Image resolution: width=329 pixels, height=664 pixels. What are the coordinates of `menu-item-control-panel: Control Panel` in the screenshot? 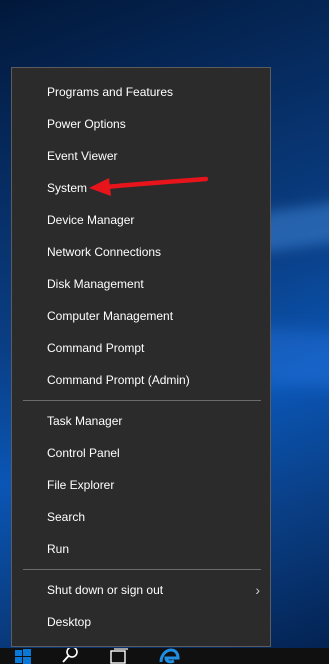 It's located at (141, 453).